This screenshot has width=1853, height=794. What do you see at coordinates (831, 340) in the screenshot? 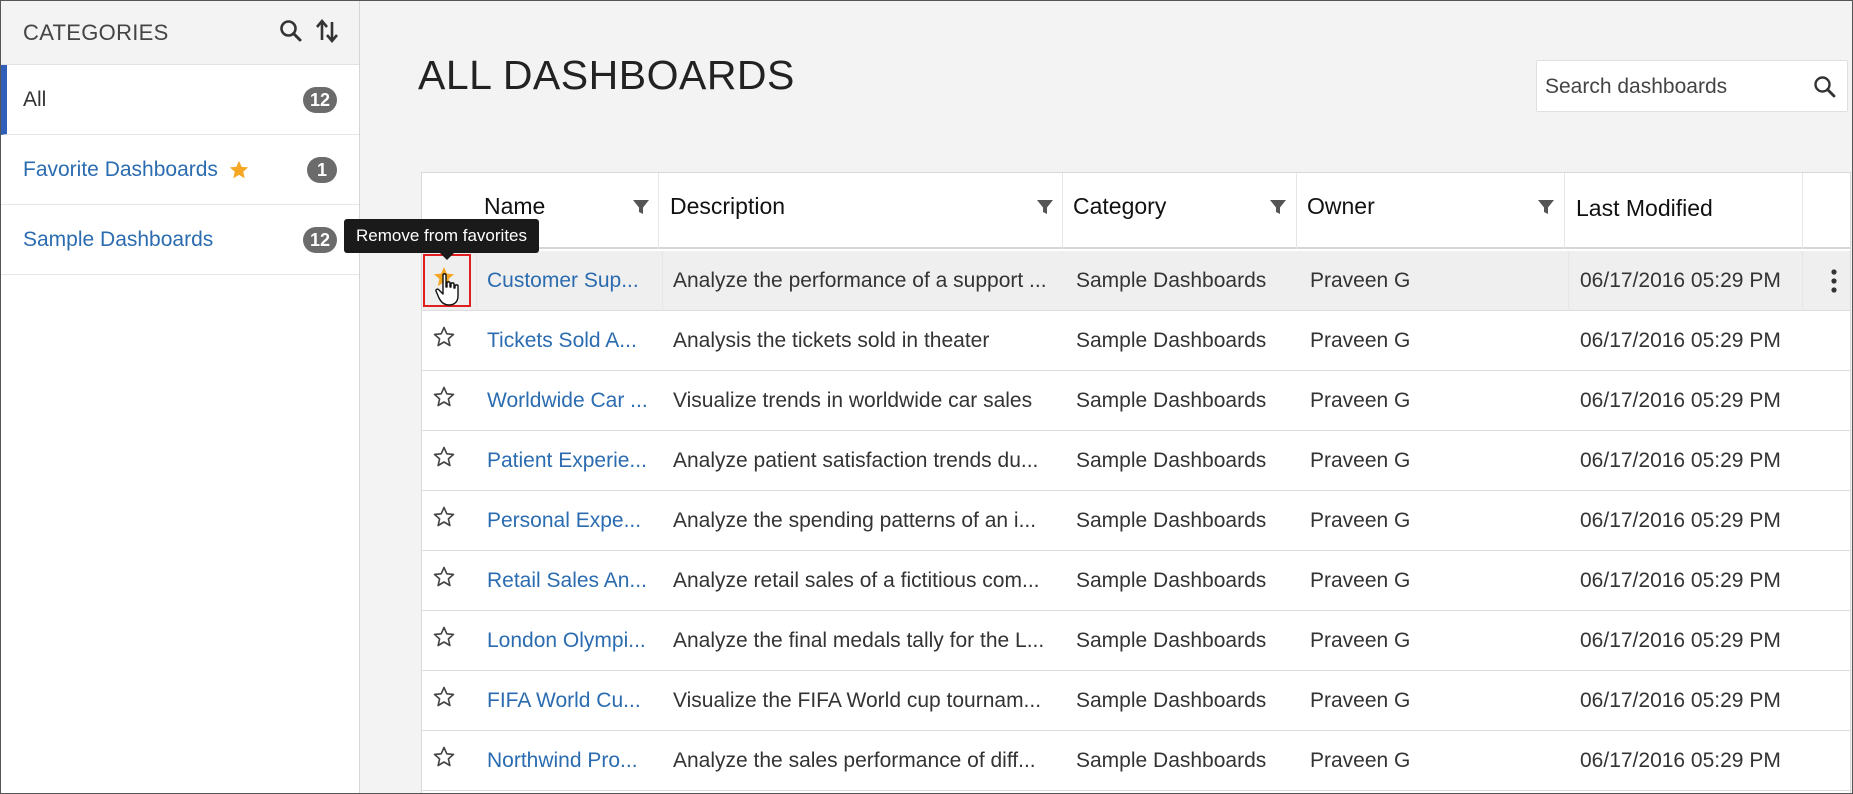
I see `dashboard-description: Analysis the tickets sold in theater` at bounding box center [831, 340].